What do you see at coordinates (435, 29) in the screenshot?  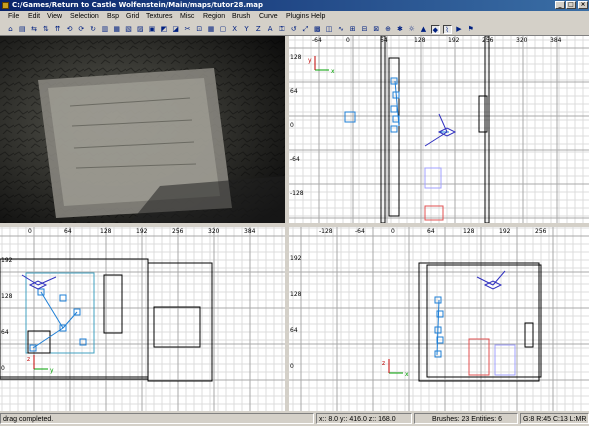 I see `vertex-edit-icon: ◆` at bounding box center [435, 29].